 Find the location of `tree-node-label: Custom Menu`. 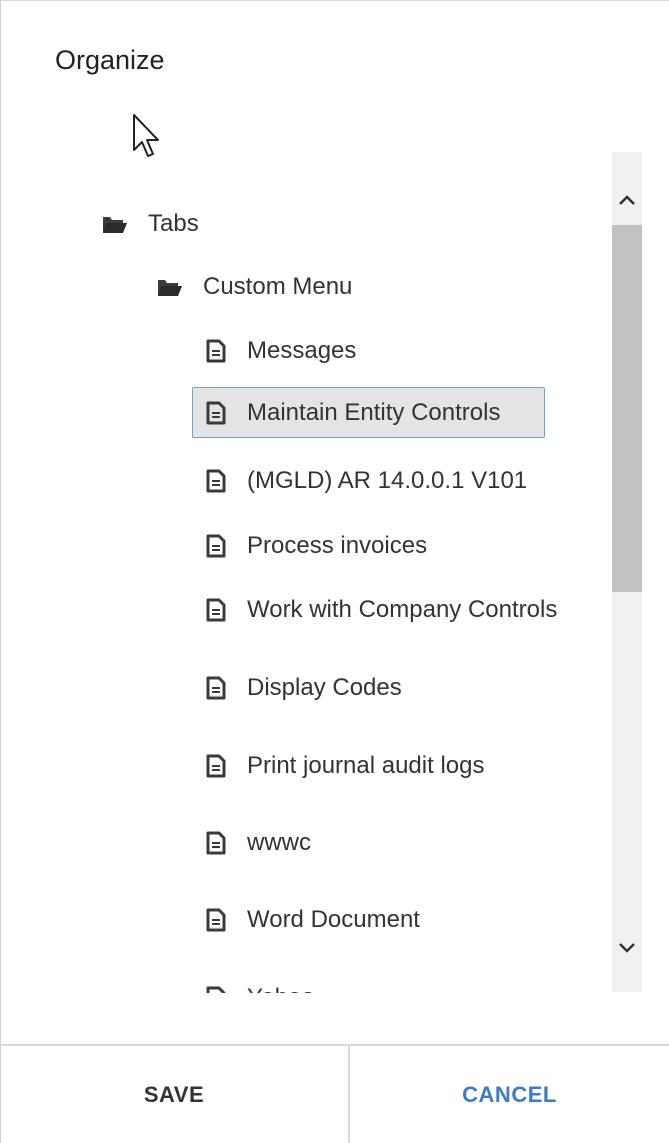

tree-node-label: Custom Menu is located at coordinates (278, 286).